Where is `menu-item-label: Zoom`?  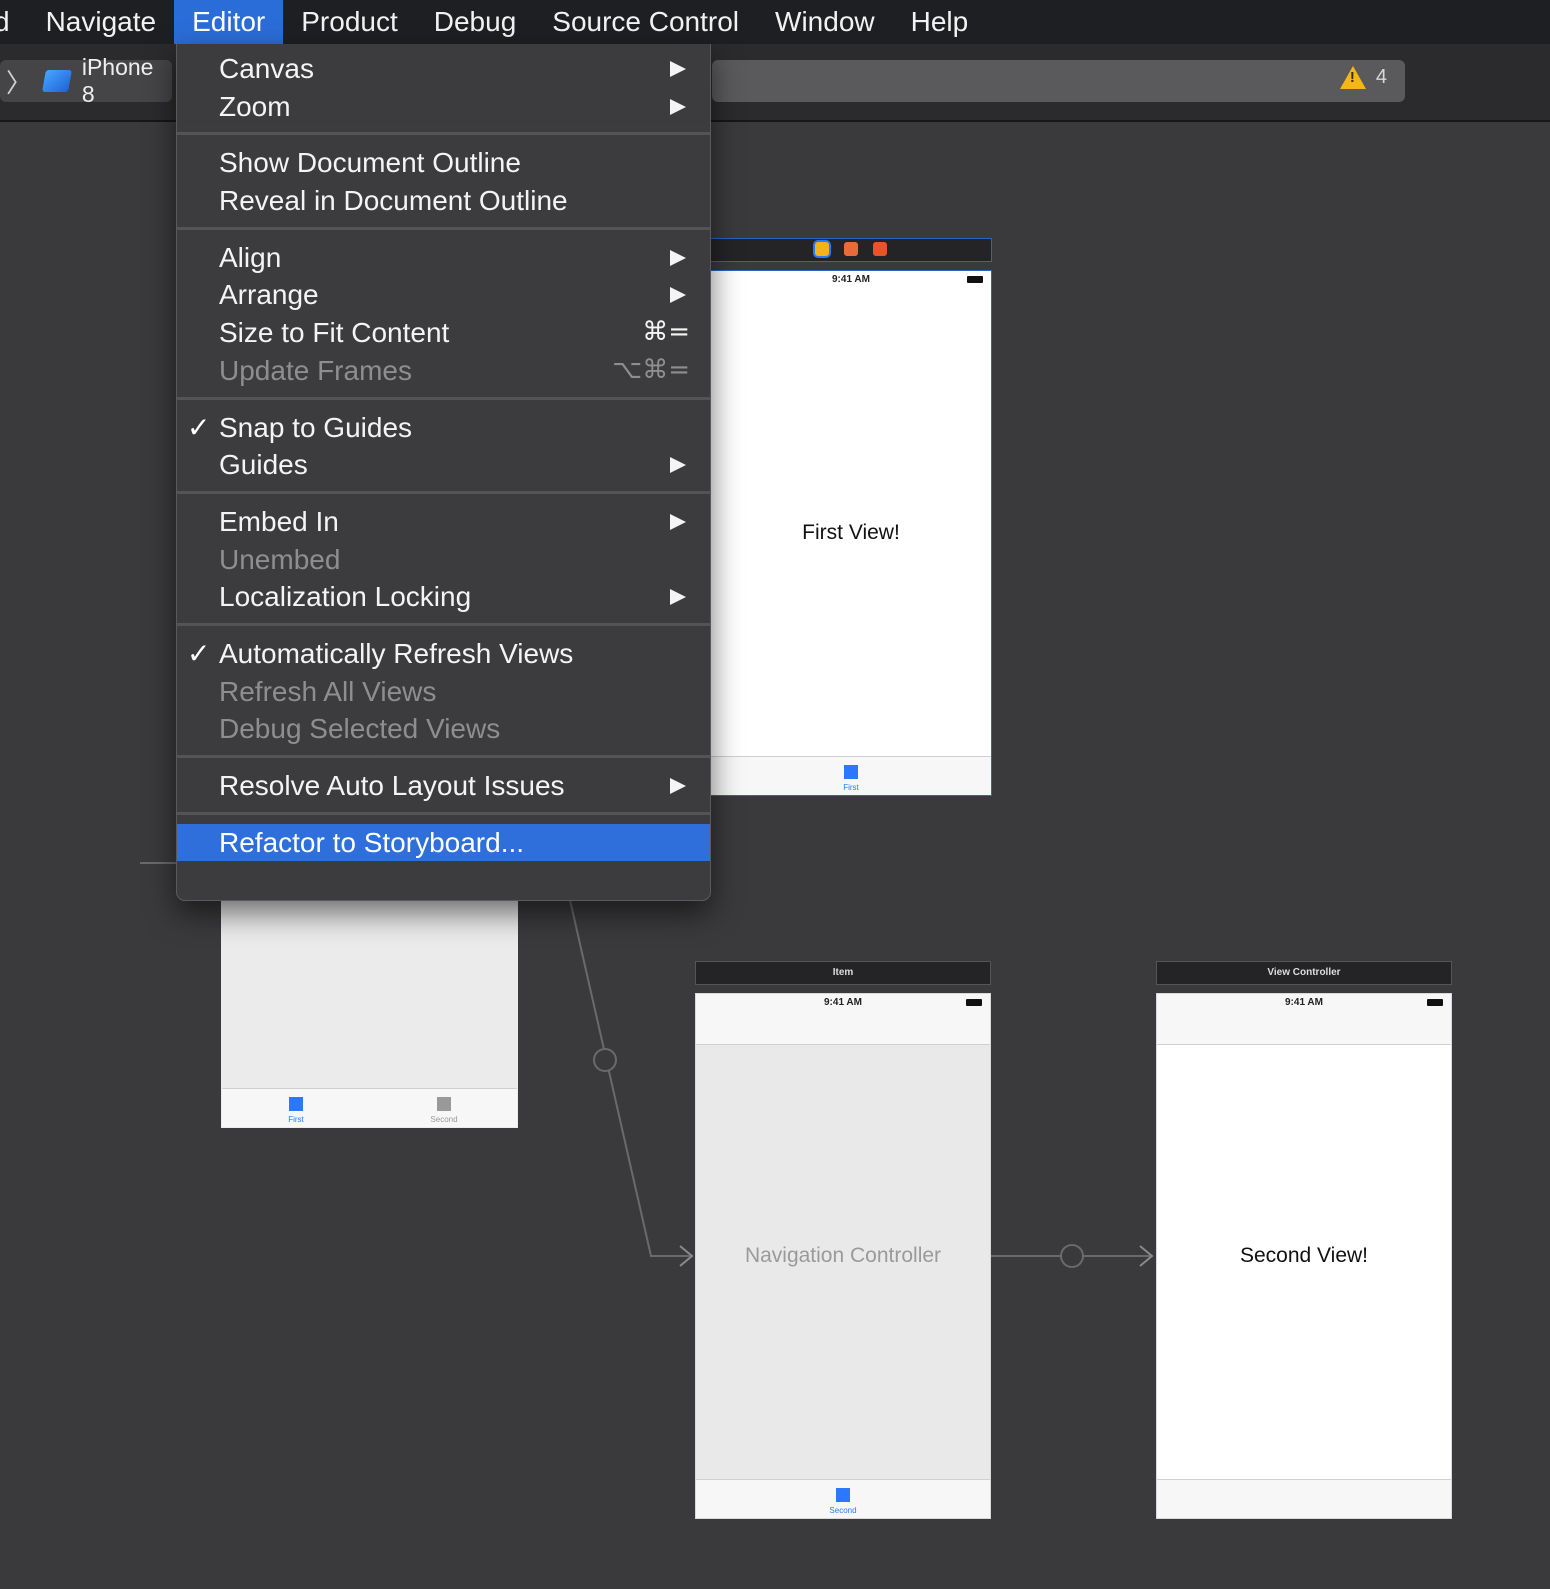 menu-item-label: Zoom is located at coordinates (255, 106).